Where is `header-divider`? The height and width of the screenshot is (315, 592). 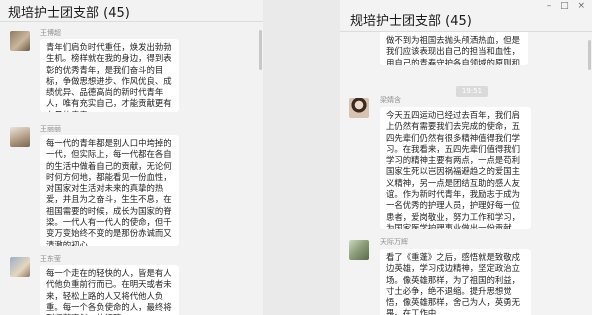
header-divider is located at coordinates (131, 21).